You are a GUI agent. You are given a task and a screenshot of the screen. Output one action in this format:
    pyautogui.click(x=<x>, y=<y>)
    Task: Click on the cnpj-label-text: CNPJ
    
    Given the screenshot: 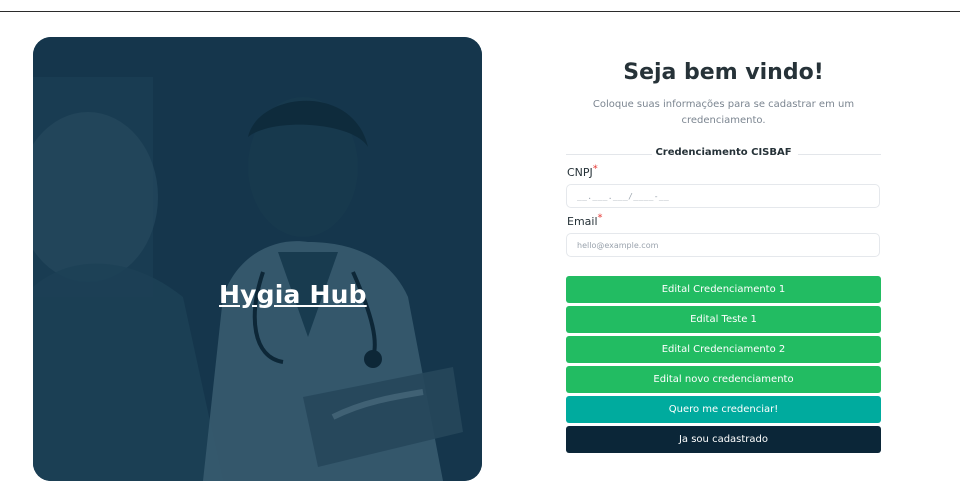 What is the action you would take?
    pyautogui.click(x=580, y=172)
    